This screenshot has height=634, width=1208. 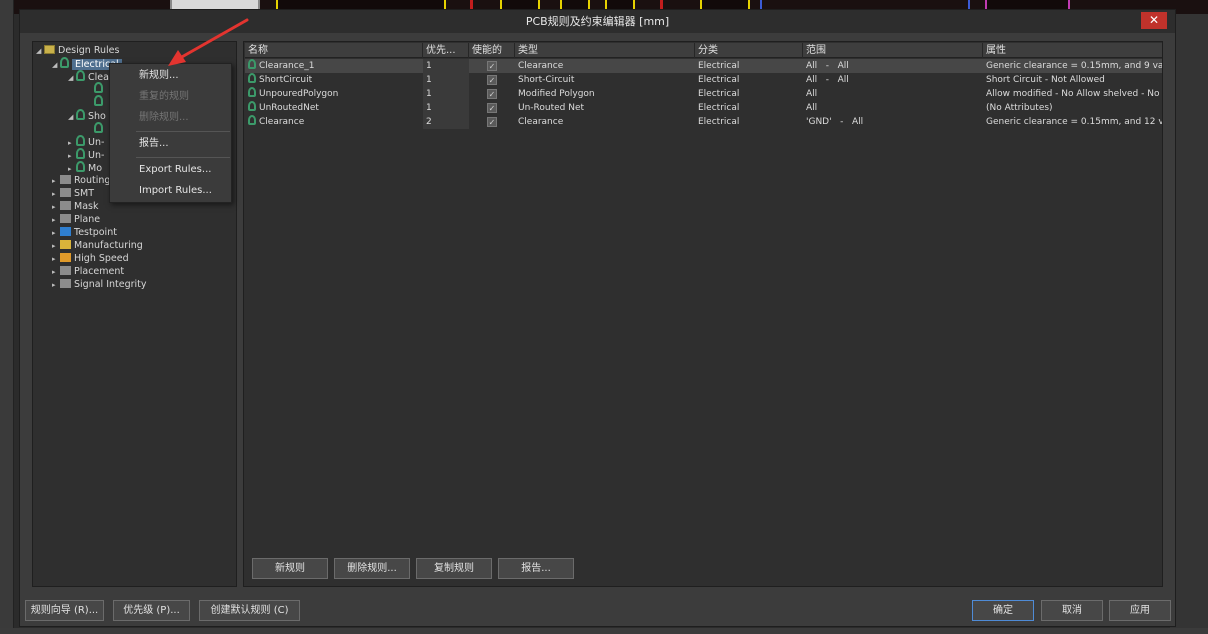 I want to click on close-icon: ✕, so click(x=1154, y=20).